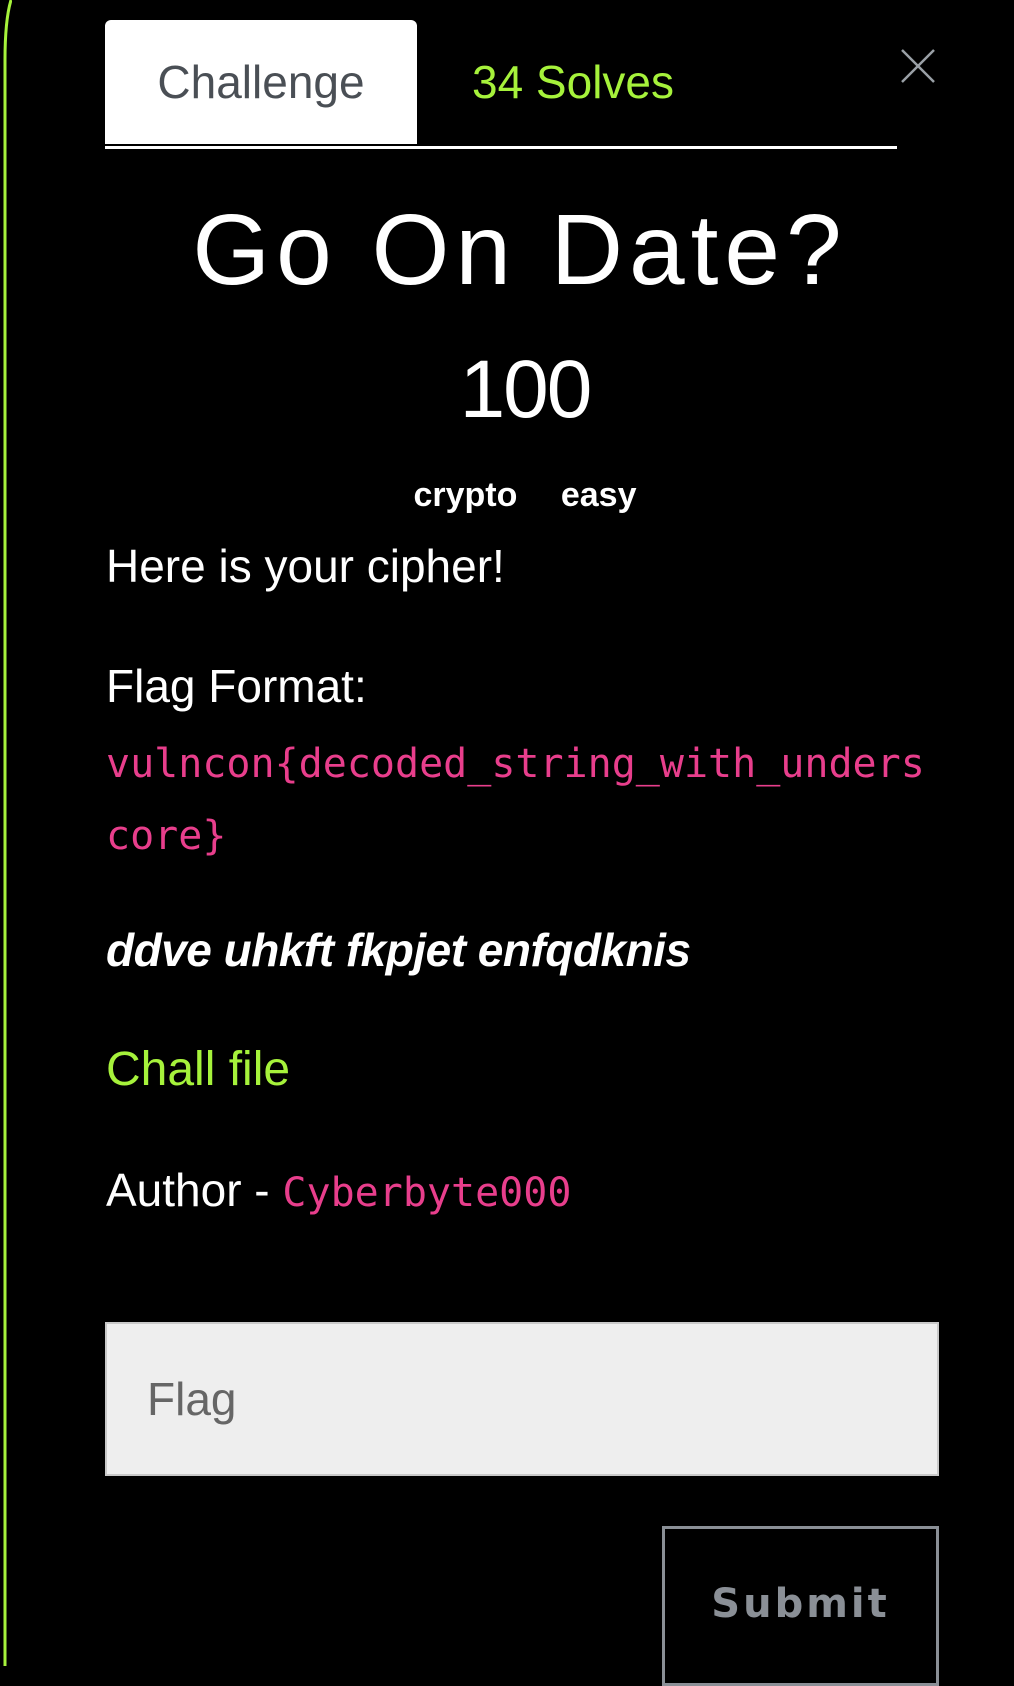 This screenshot has height=1686, width=1014. What do you see at coordinates (188, 1190) in the screenshot?
I see `author-label: Author -` at bounding box center [188, 1190].